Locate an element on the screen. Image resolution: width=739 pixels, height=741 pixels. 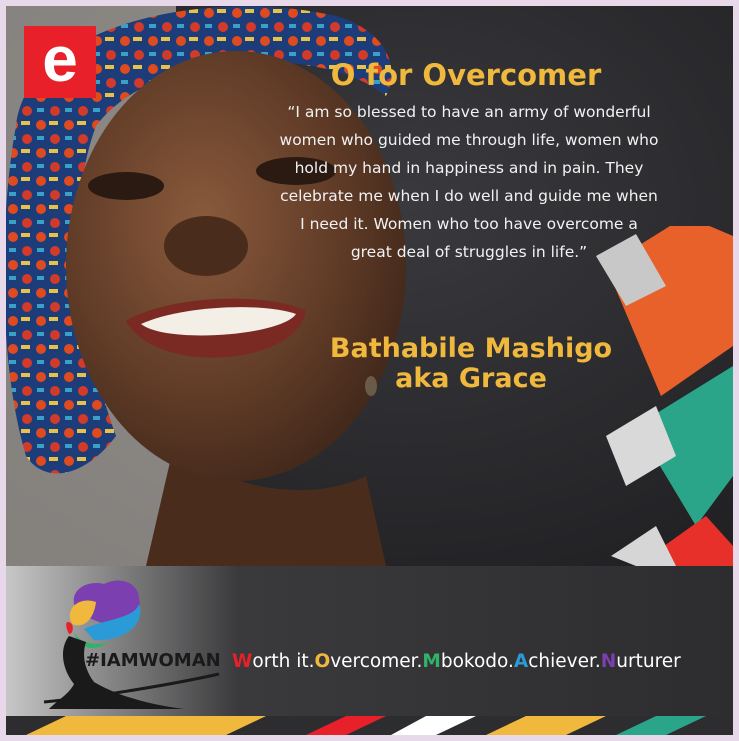
hashtag-label: #IAMWOMAN is located at coordinates (153, 660).